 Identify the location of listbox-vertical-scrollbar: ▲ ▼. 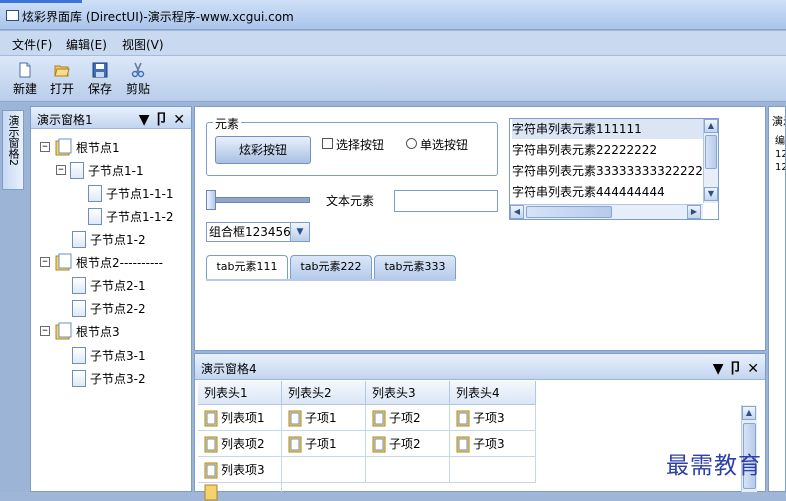
(710, 161).